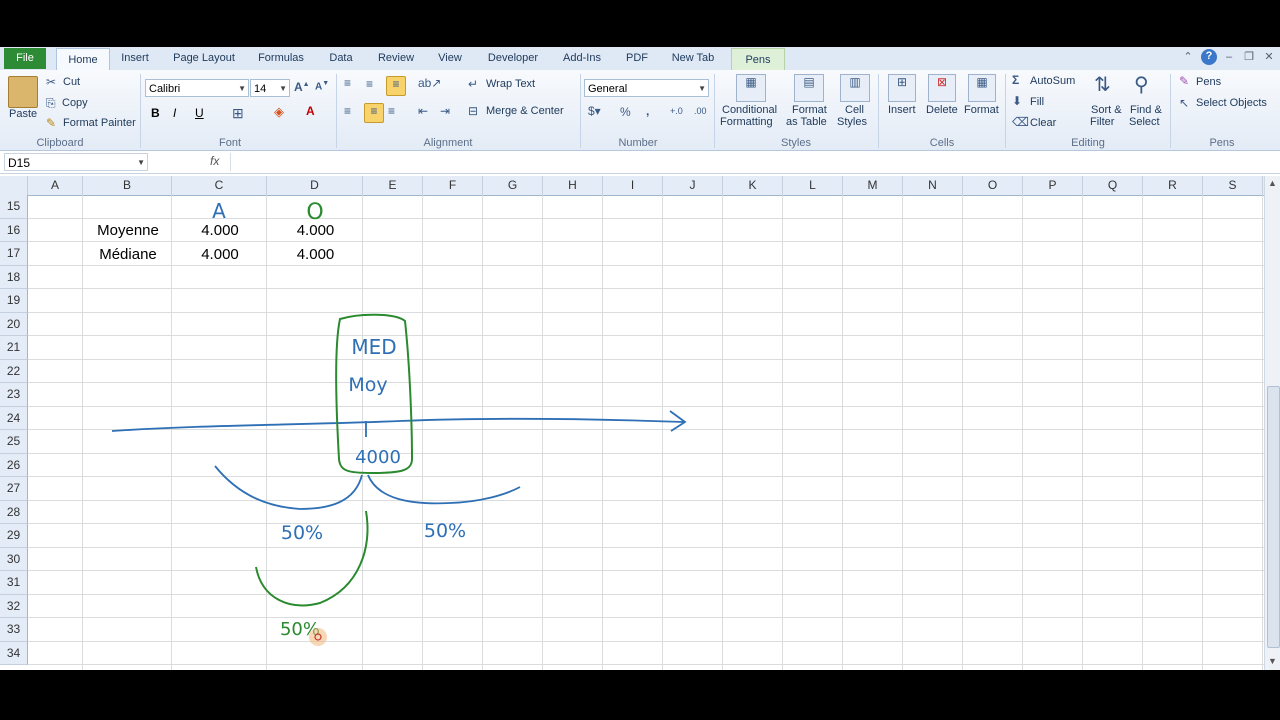 The height and width of the screenshot is (720, 1280). I want to click on scroll-up-icon: ▲, so click(1272, 183).